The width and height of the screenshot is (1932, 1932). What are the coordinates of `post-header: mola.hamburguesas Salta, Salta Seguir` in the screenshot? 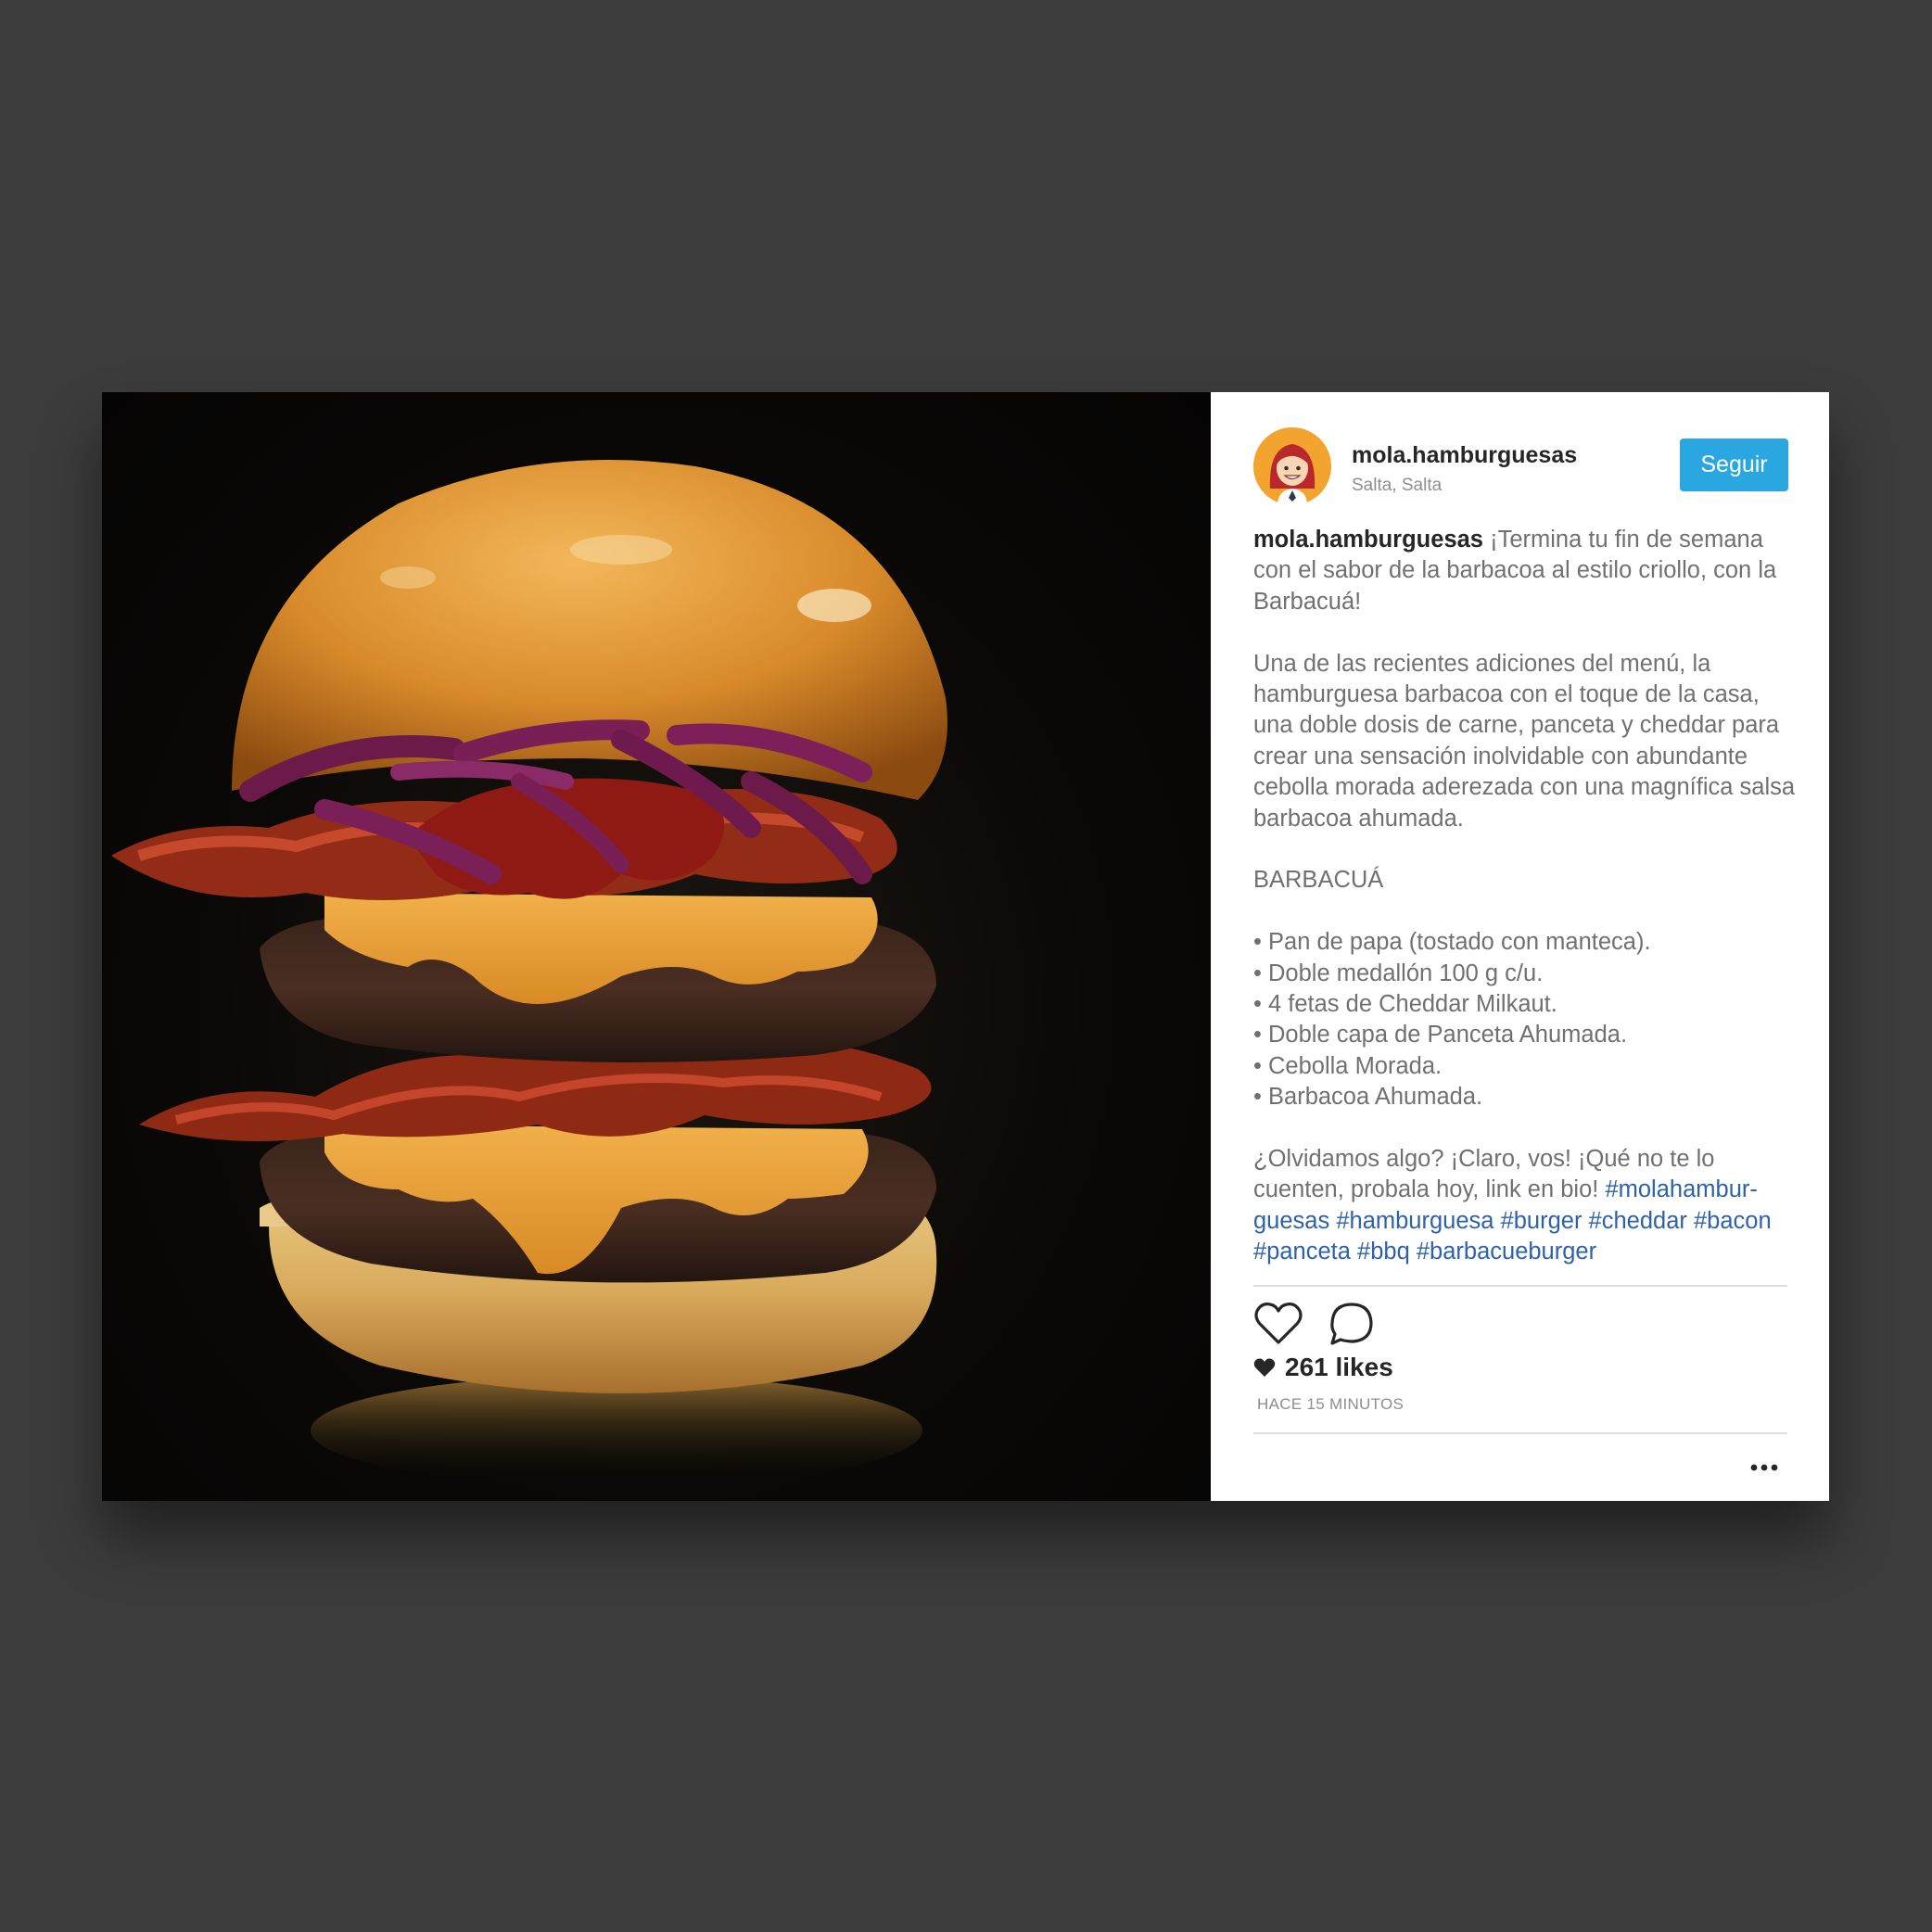 It's located at (1520, 466).